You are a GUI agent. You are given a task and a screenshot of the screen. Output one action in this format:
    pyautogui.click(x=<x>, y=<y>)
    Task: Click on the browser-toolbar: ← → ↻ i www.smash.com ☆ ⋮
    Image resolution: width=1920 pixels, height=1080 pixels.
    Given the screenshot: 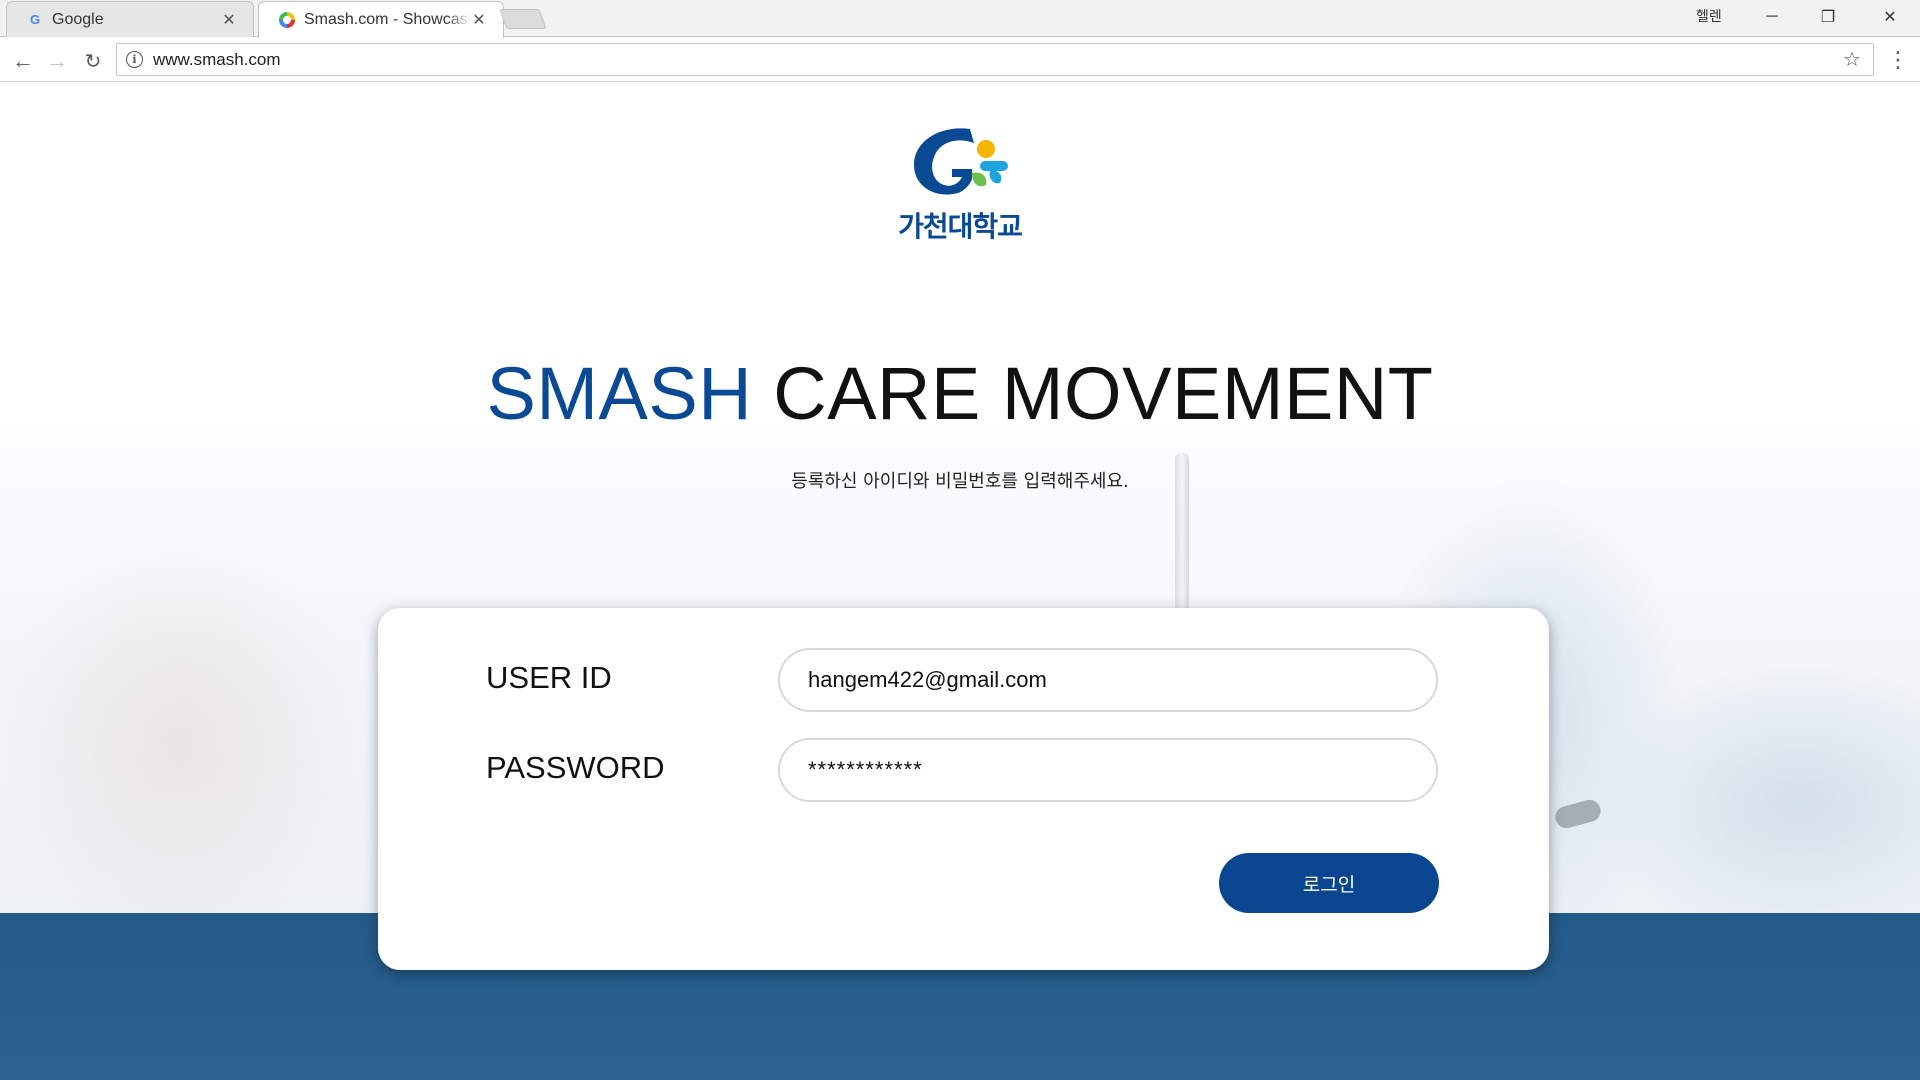 What is the action you would take?
    pyautogui.click(x=960, y=60)
    